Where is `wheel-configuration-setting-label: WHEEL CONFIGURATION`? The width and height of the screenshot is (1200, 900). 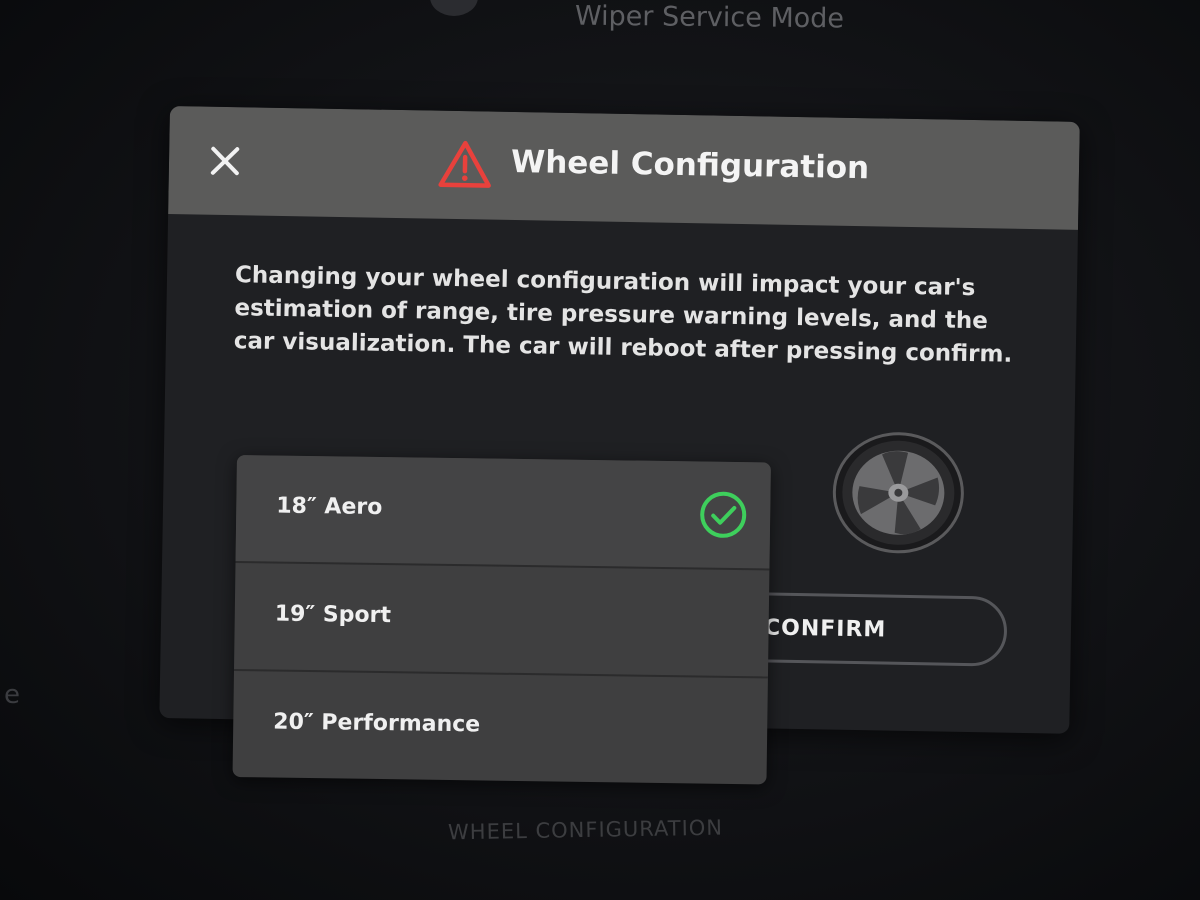
wheel-configuration-setting-label: WHEEL CONFIGURATION is located at coordinates (585, 830).